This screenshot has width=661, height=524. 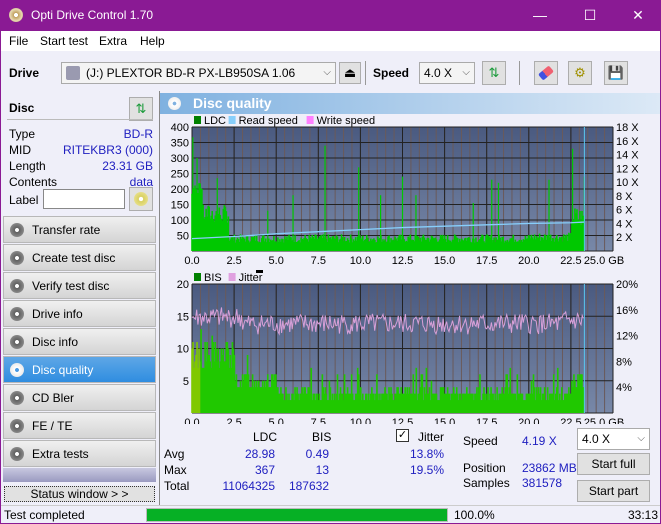 I want to click on settings-button: ⚙, so click(x=580, y=73).